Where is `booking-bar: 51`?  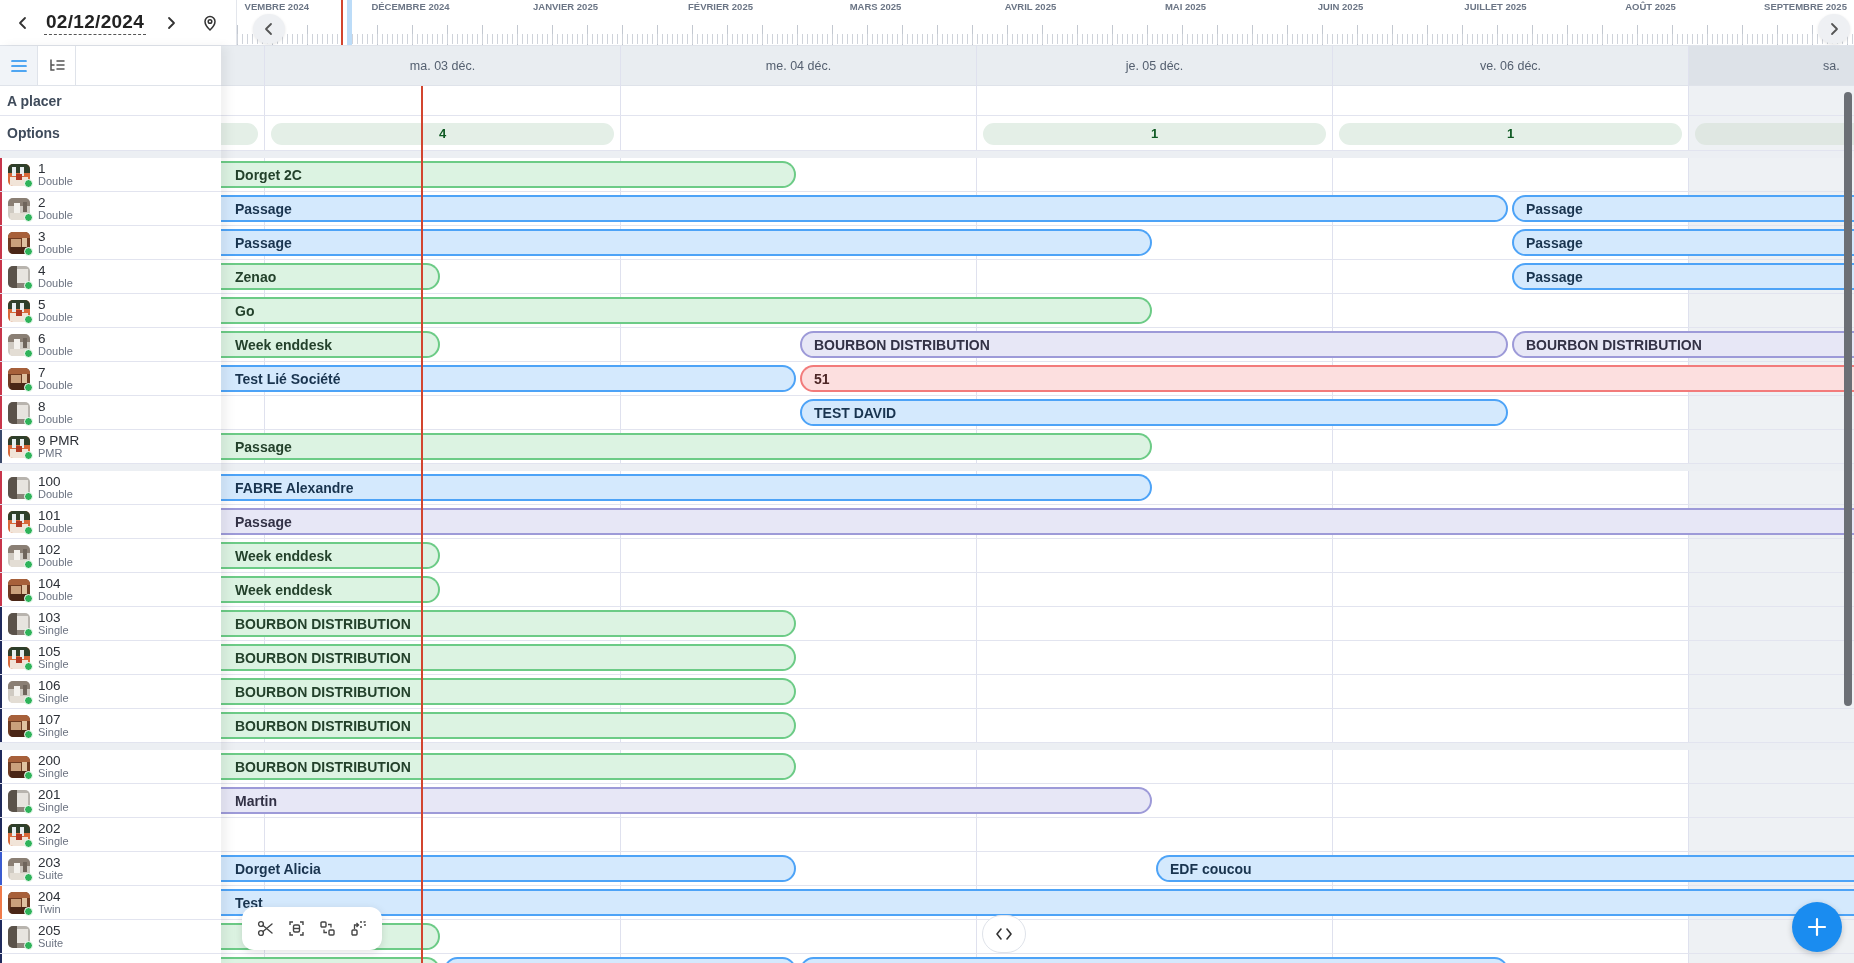
booking-bar: 51 is located at coordinates (1327, 378).